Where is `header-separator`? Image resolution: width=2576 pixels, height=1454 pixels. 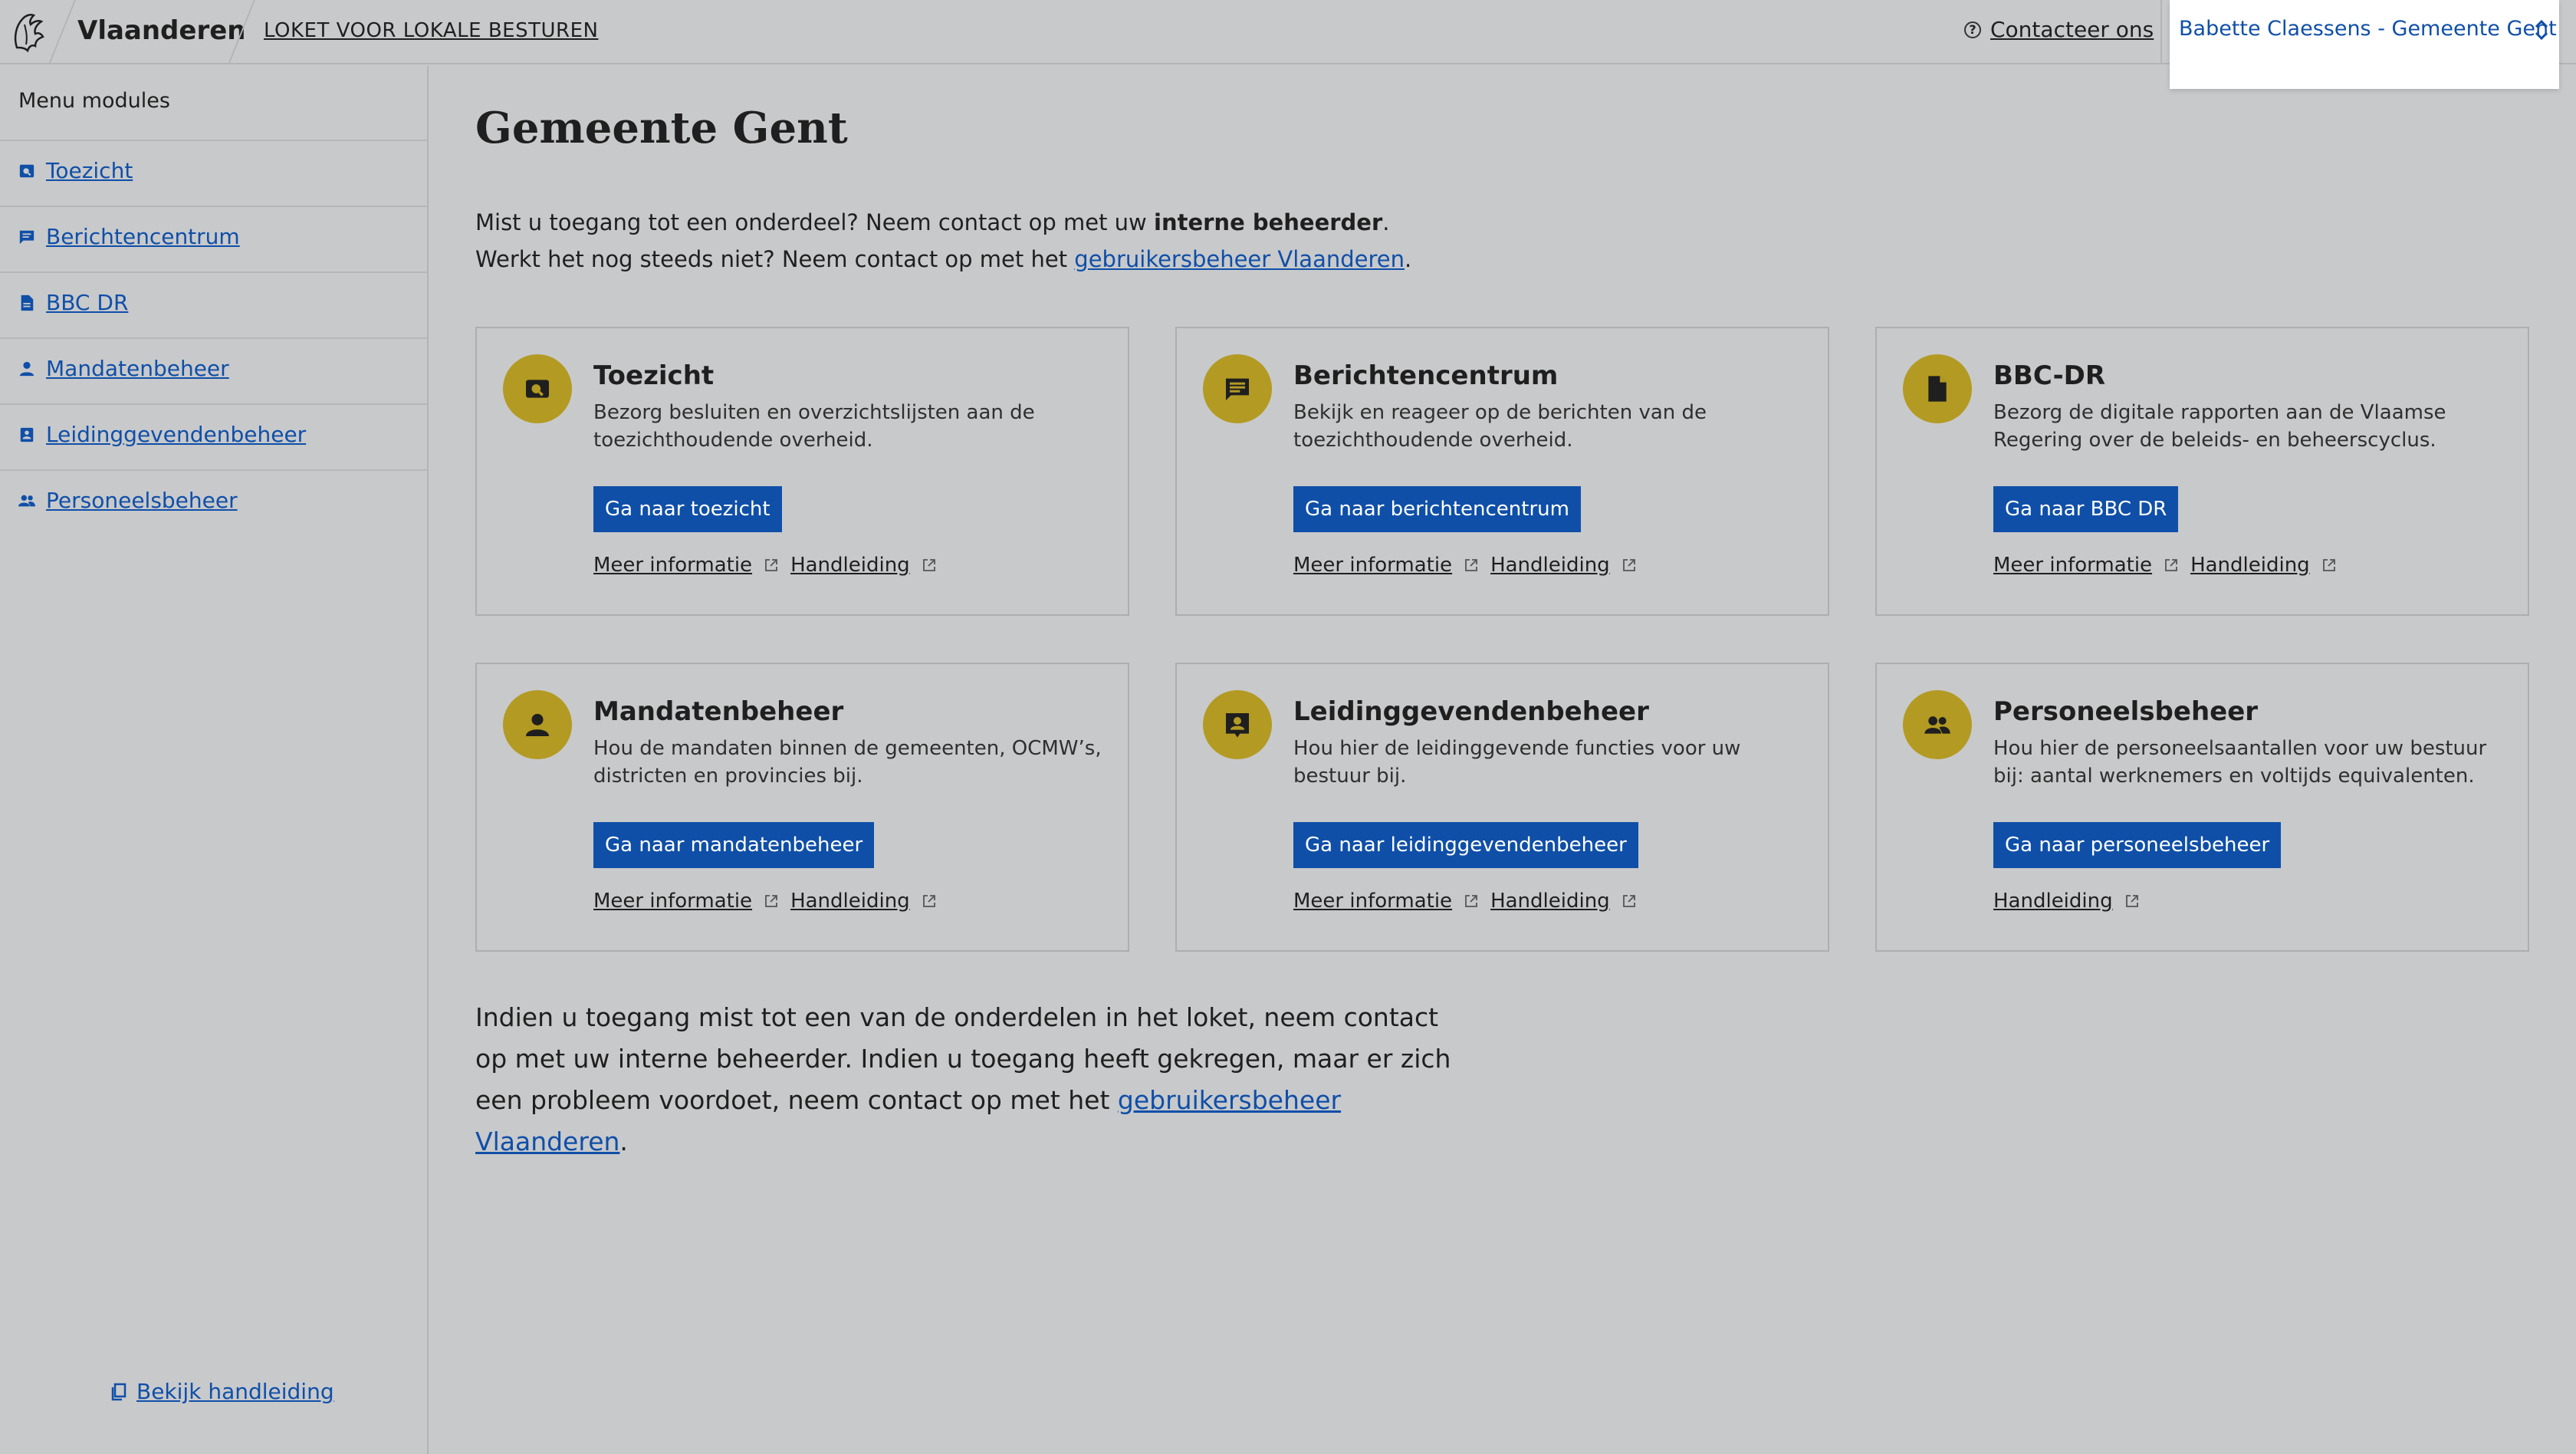
header-separator is located at coordinates (62, 32).